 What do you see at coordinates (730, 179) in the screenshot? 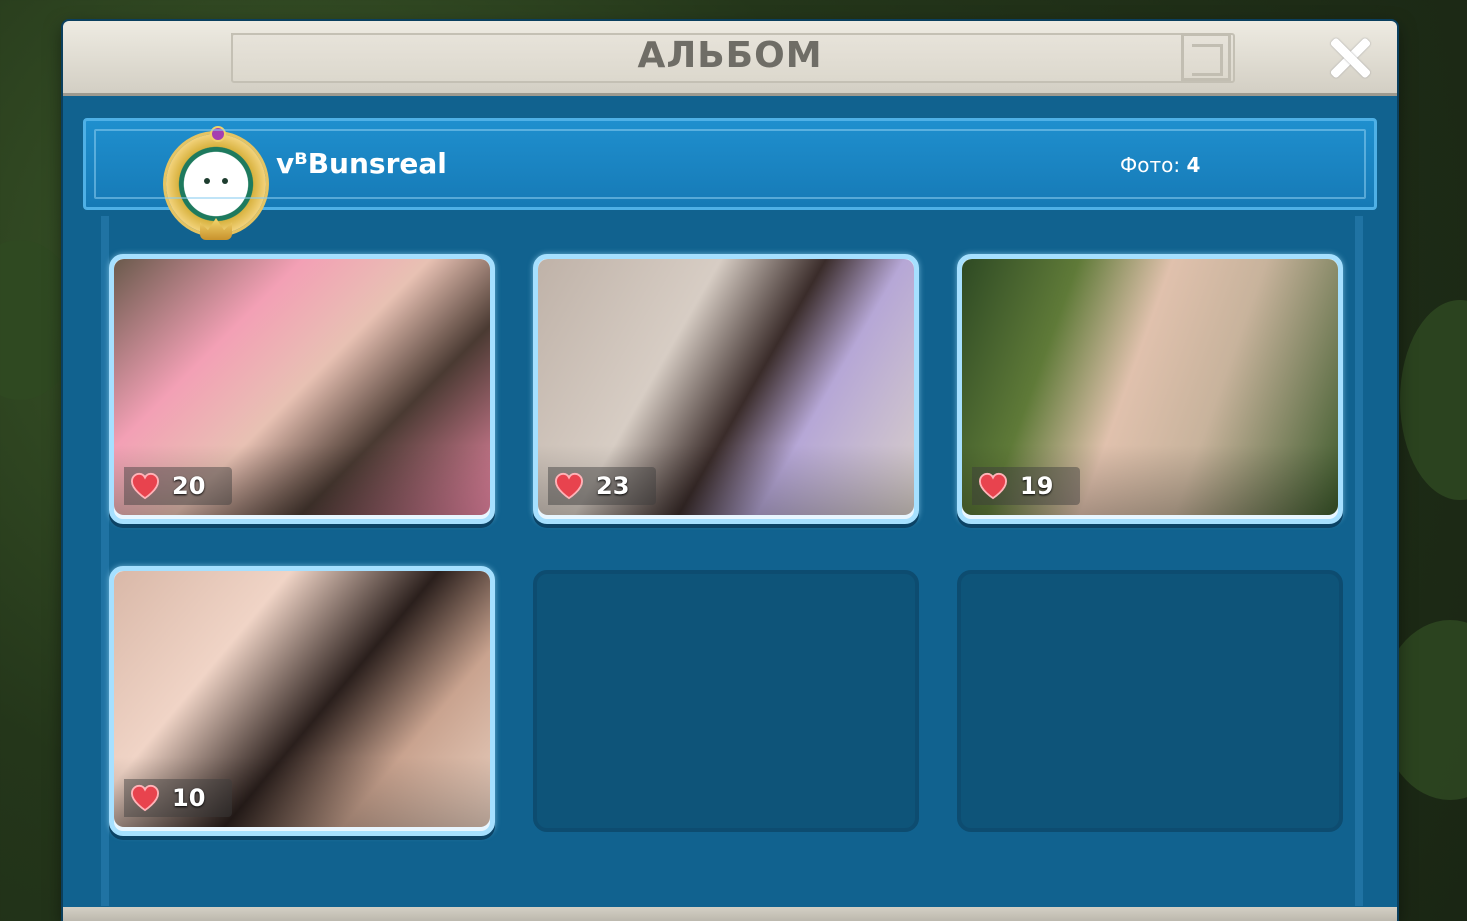
I see `profile-bar: vᴮBunsreal Фото: 4` at bounding box center [730, 179].